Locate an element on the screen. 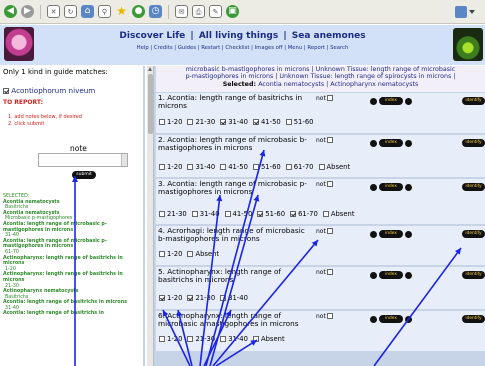 This screenshot has width=485, height=366. title-link-discover-life: Discover Life is located at coordinates (152, 36).